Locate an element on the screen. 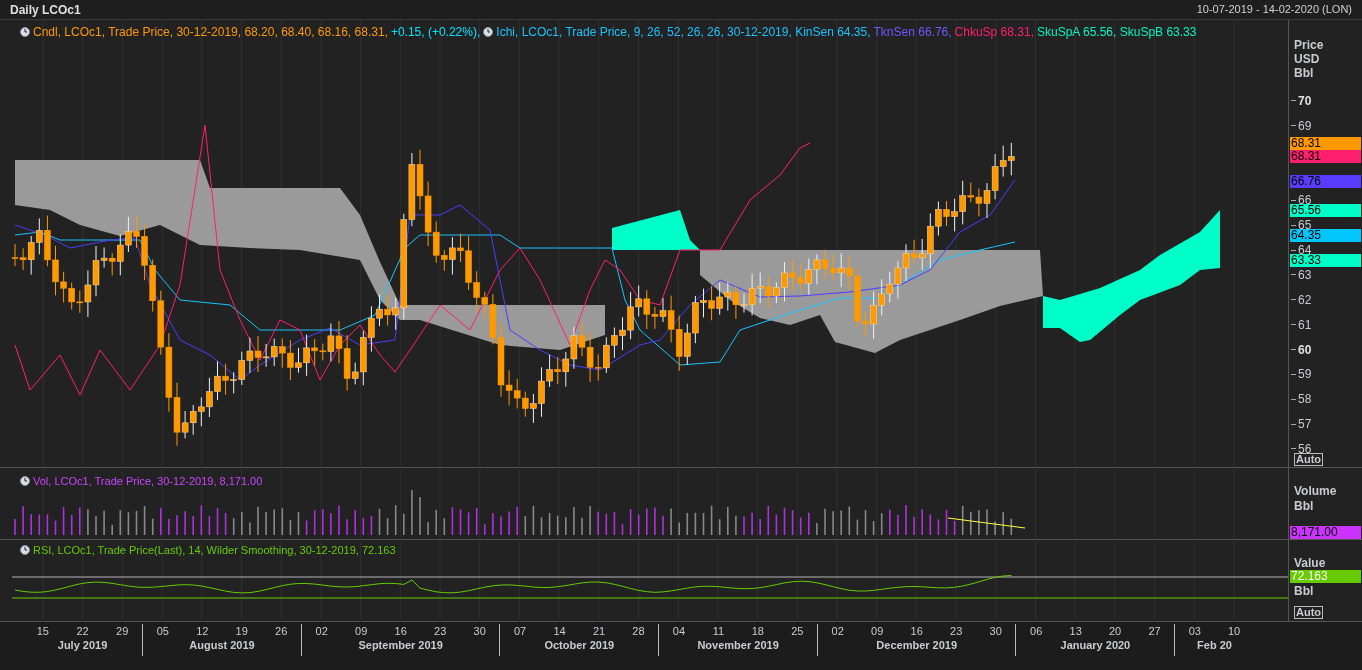 Image resolution: width=1362 pixels, height=670 pixels. axis-tick-label: 62 is located at coordinates (1305, 300).